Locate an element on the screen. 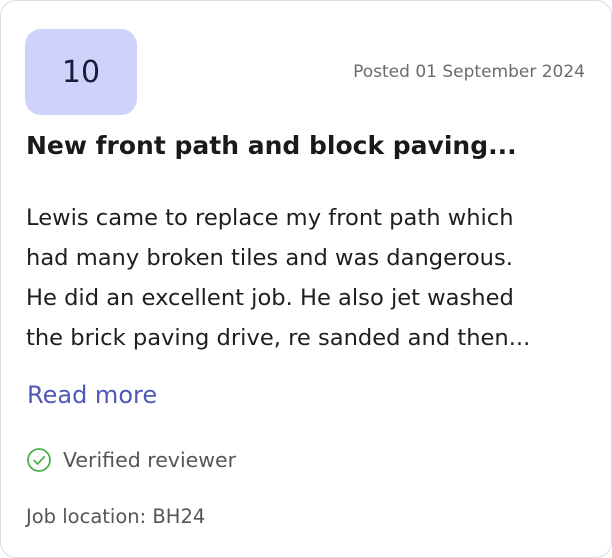  verified-label: Verified reviewer is located at coordinates (150, 460).